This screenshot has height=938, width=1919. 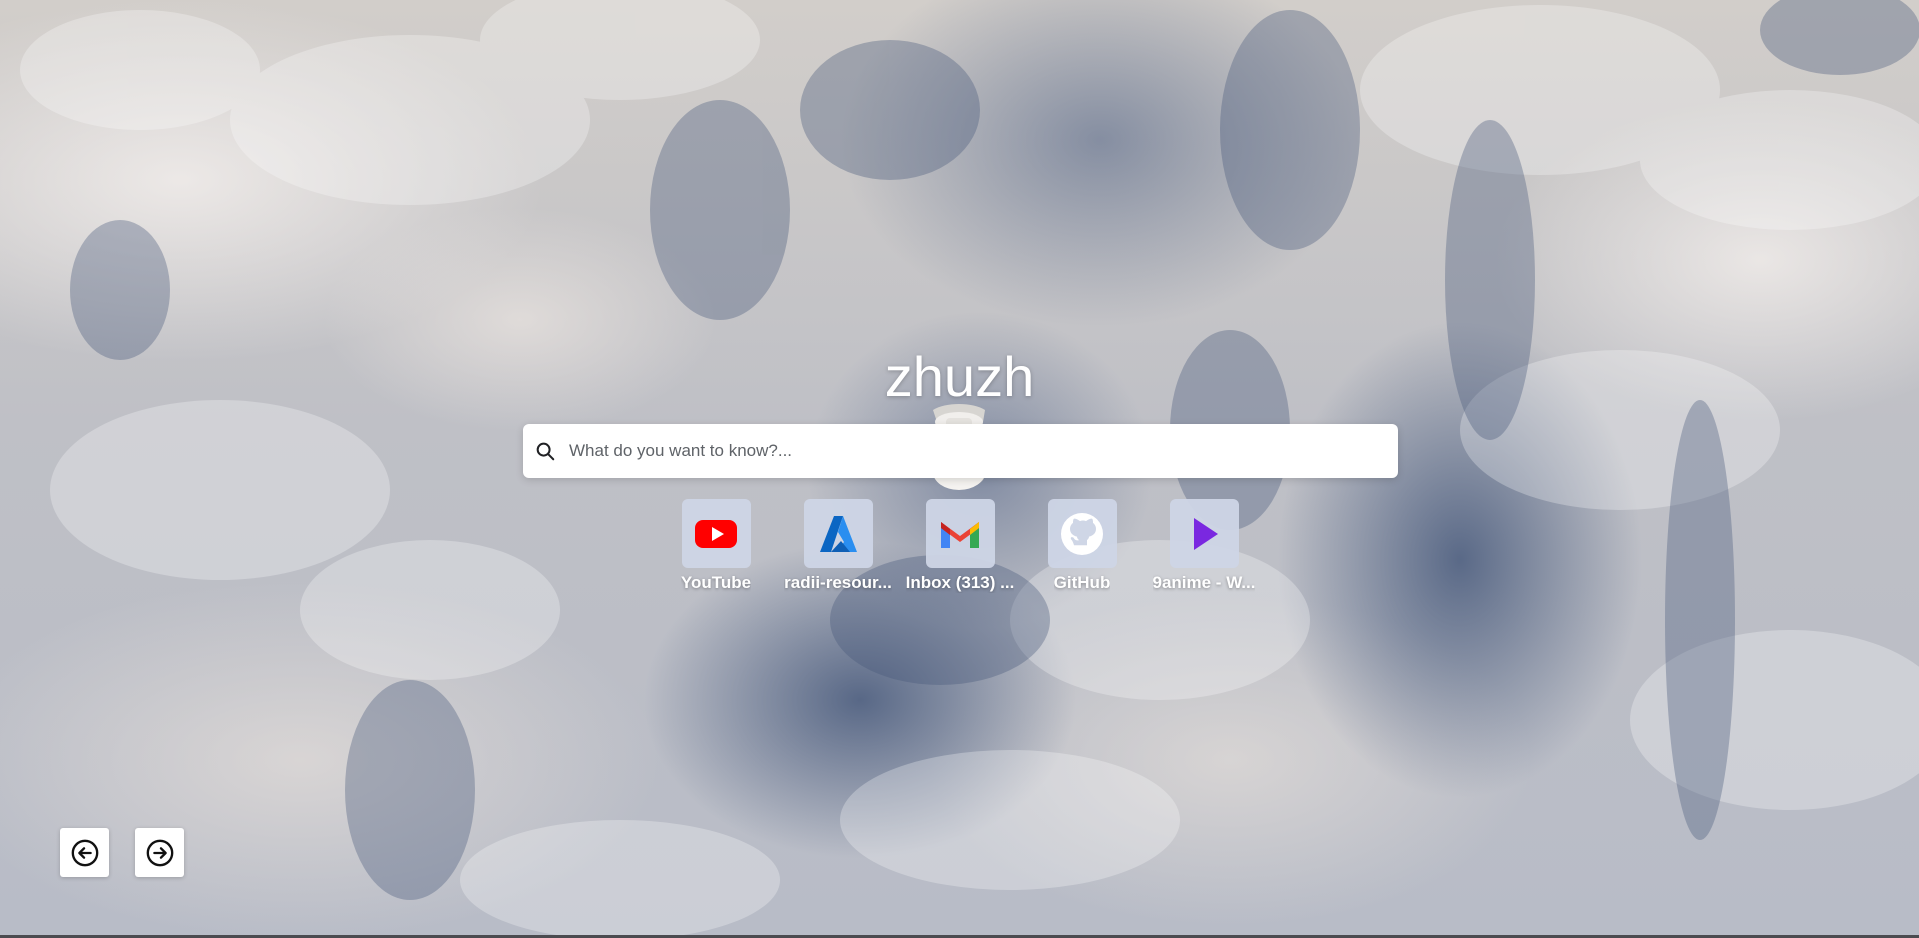 I want to click on play-icon, so click(x=1206, y=533).